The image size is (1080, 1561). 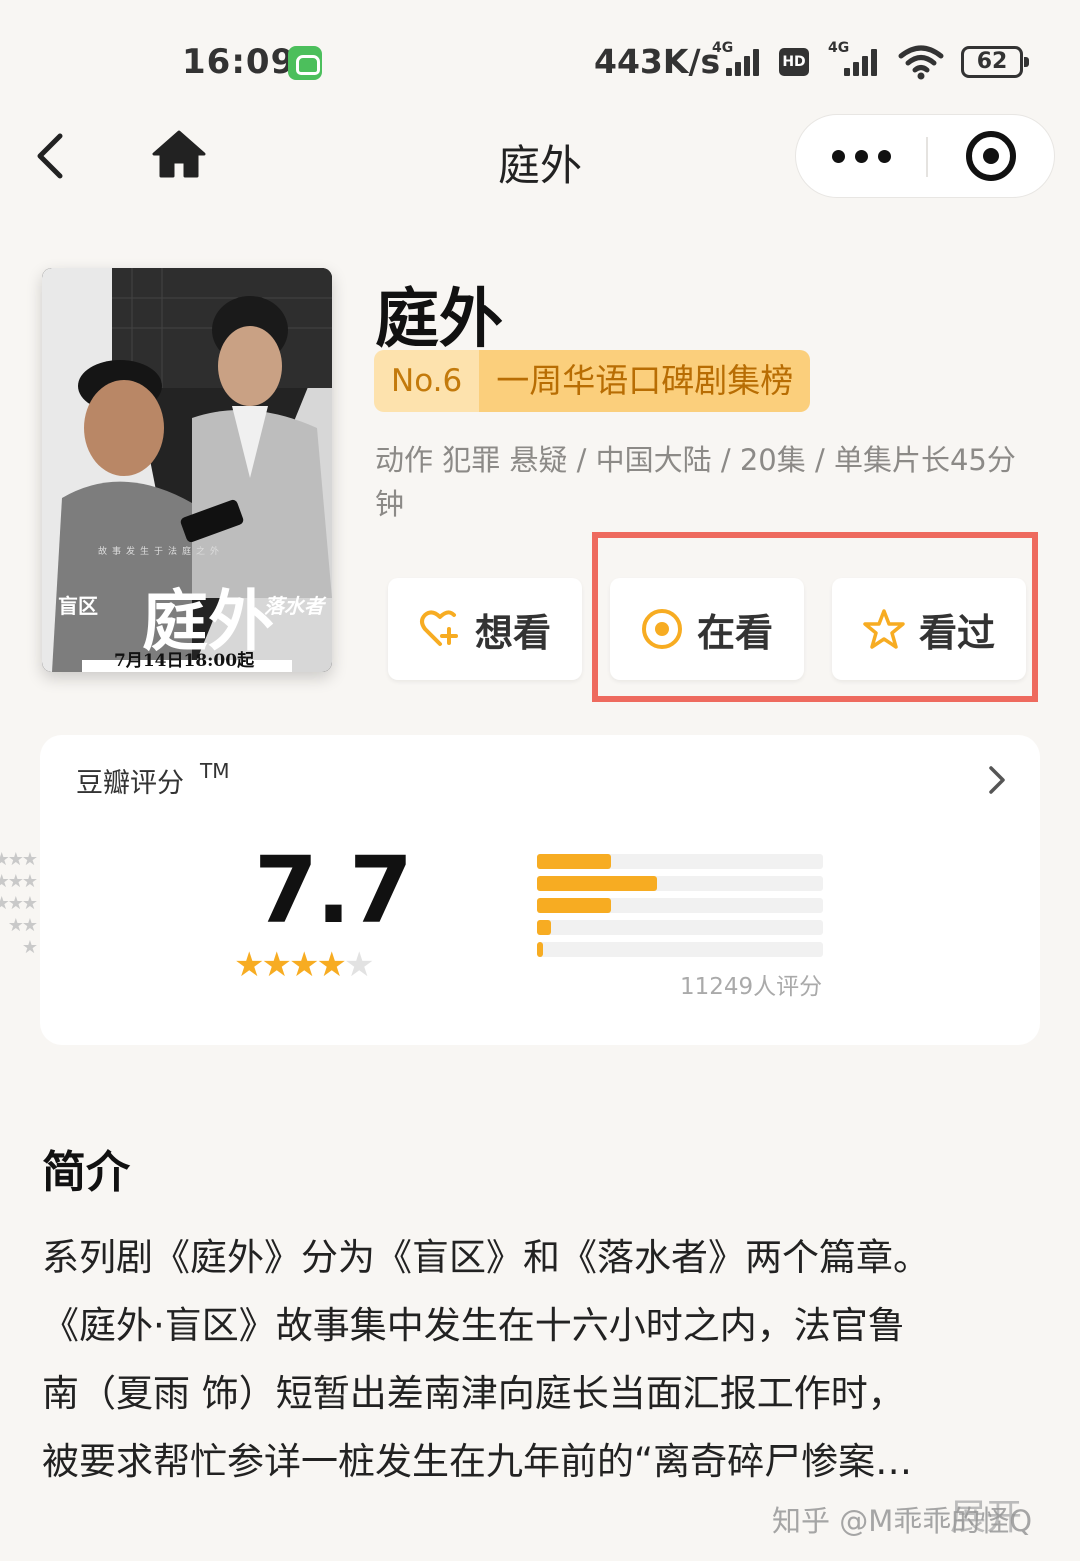 What do you see at coordinates (86, 1172) in the screenshot?
I see `intro-heading: 简介` at bounding box center [86, 1172].